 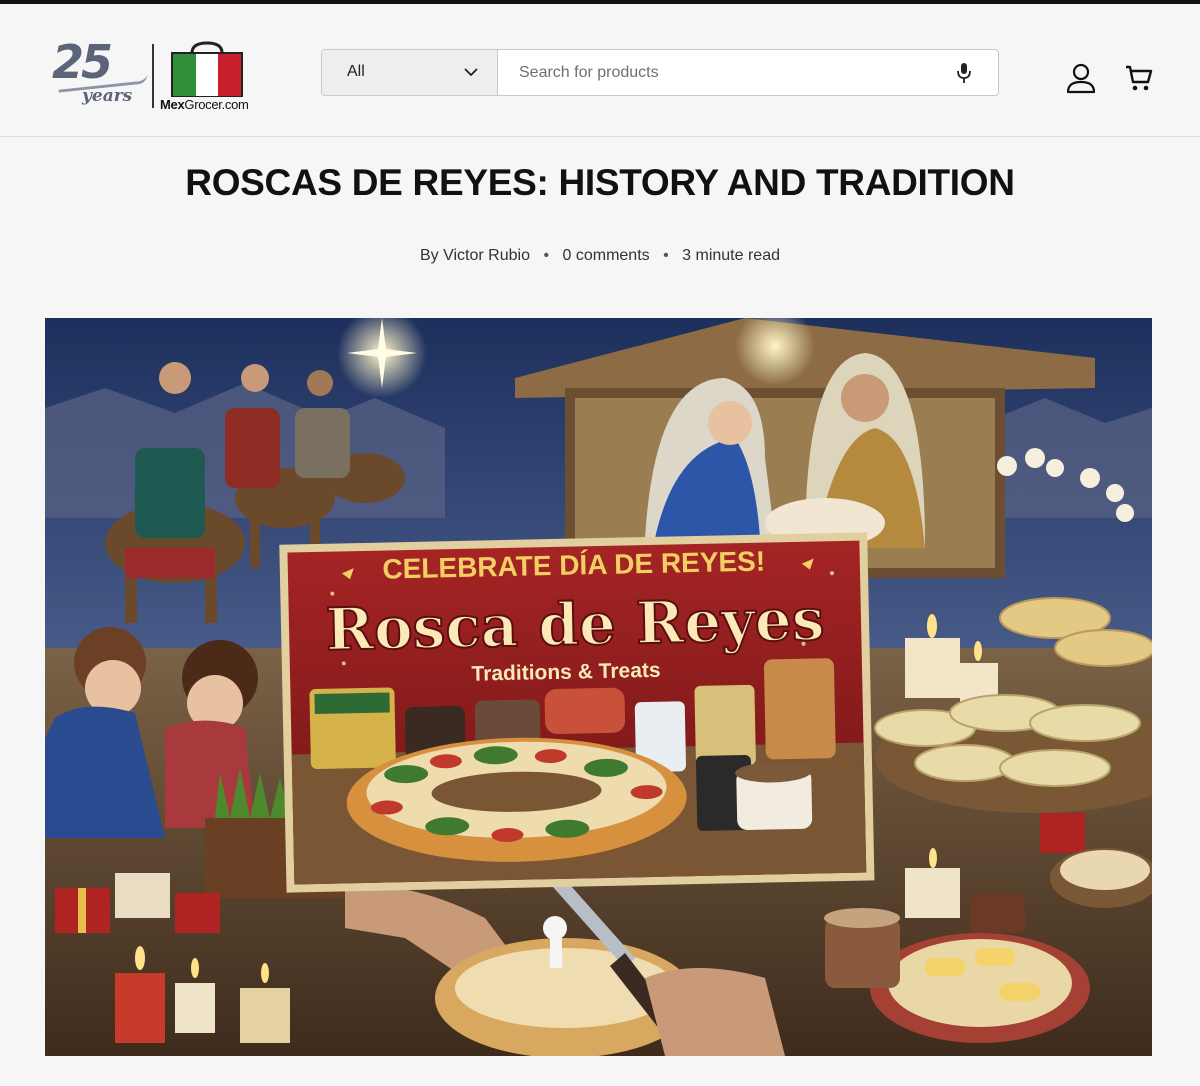 What do you see at coordinates (356, 71) in the screenshot?
I see `category-select-label: All` at bounding box center [356, 71].